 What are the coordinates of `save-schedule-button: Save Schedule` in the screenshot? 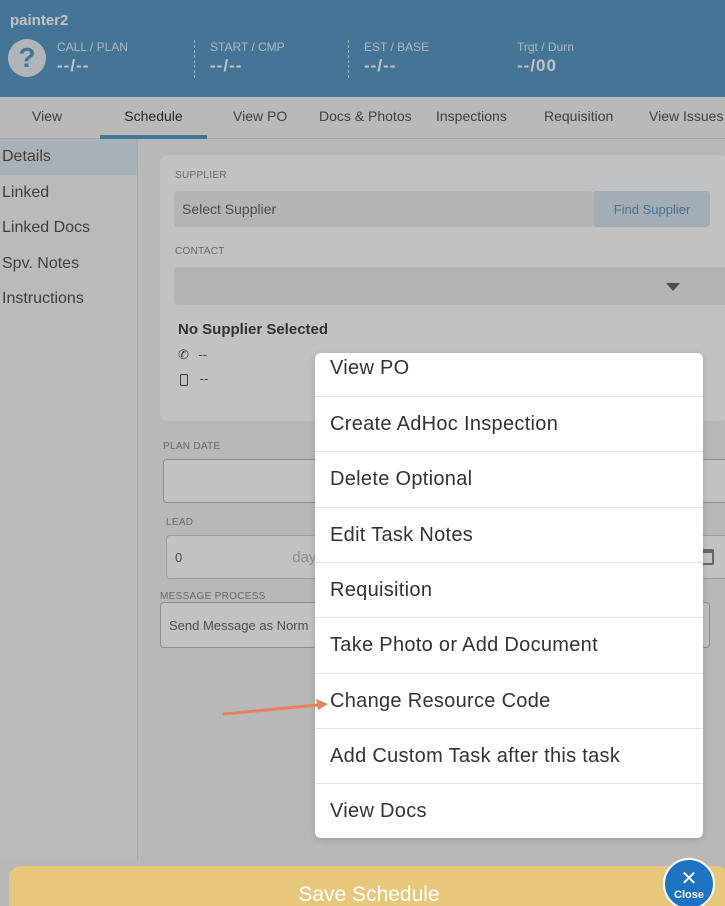 It's located at (367, 886).